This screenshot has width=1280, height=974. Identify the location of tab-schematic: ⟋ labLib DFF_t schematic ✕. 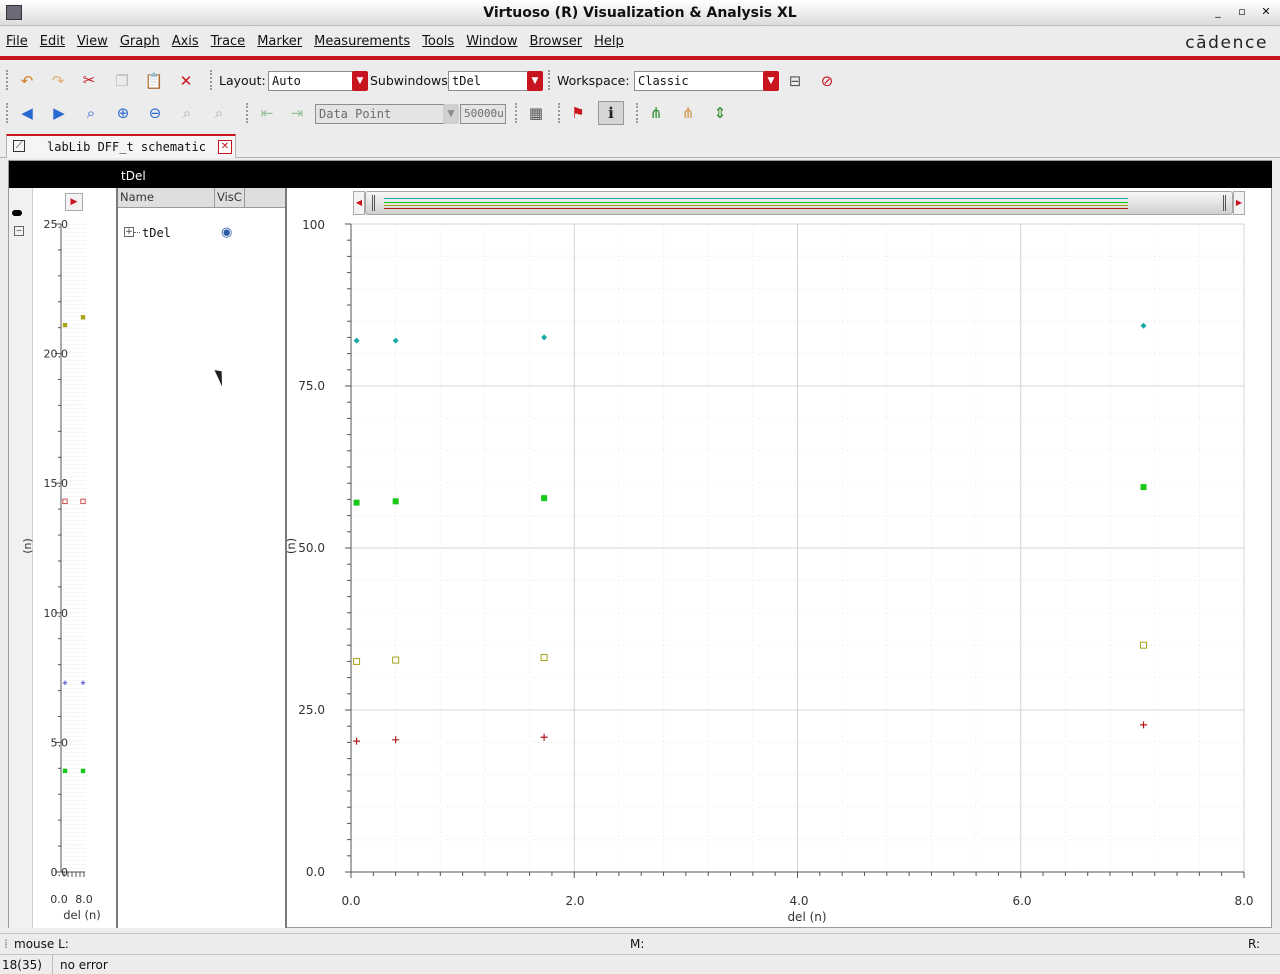
(121, 146).